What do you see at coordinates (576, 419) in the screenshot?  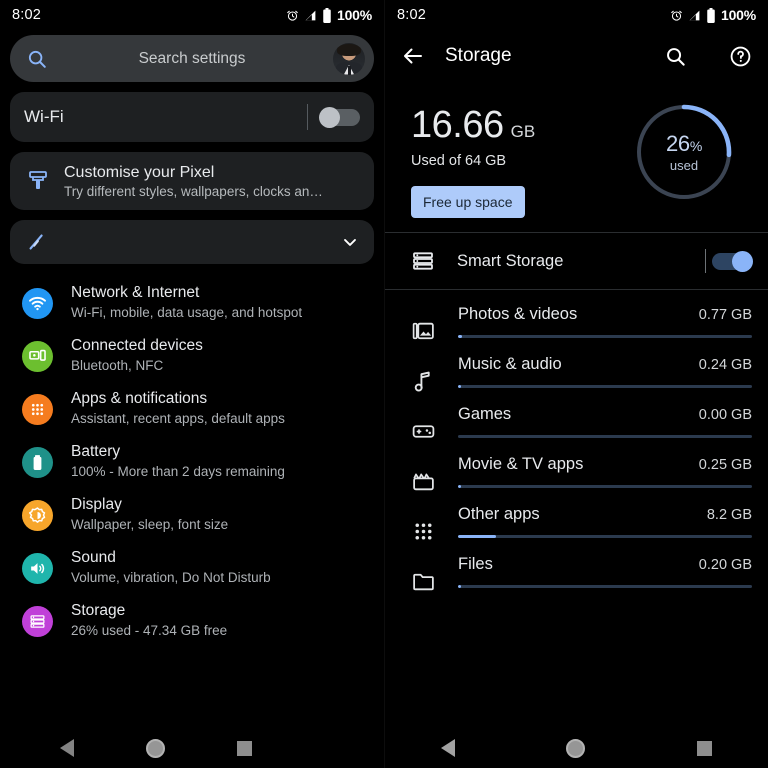 I see `list-item: Games 0.00 GB` at bounding box center [576, 419].